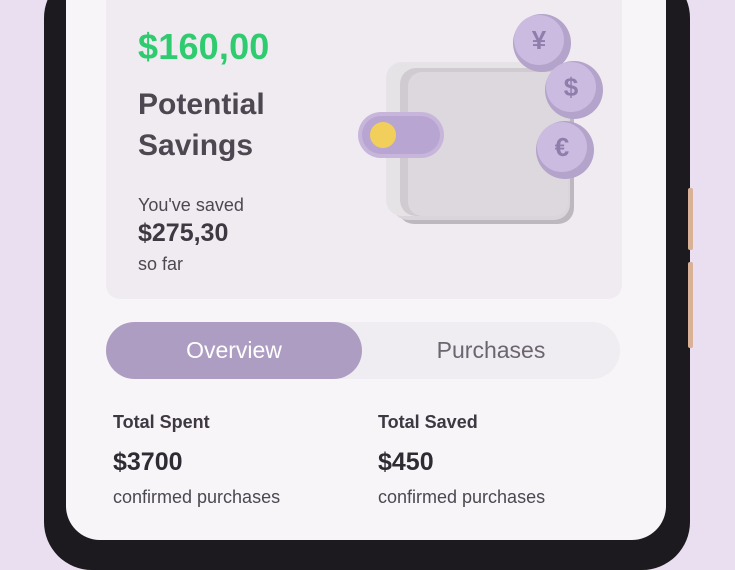 This screenshot has height=570, width=735. Describe the element at coordinates (197, 497) in the screenshot. I see `total-spent-subtext: confirmed purchases` at that location.